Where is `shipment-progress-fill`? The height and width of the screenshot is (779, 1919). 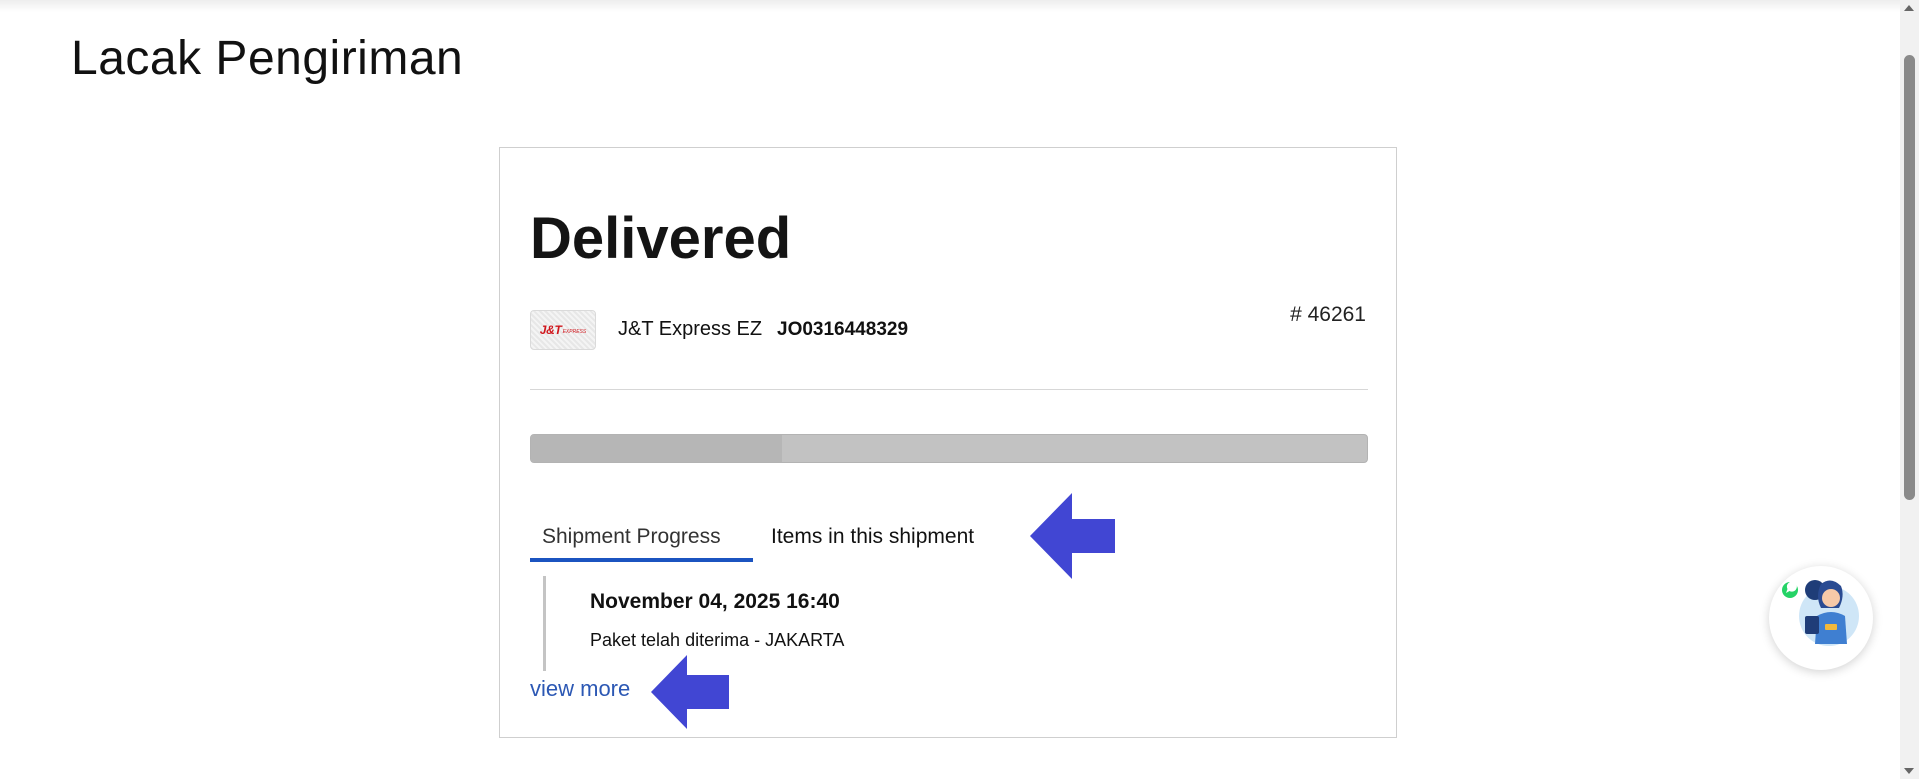 shipment-progress-fill is located at coordinates (656, 448).